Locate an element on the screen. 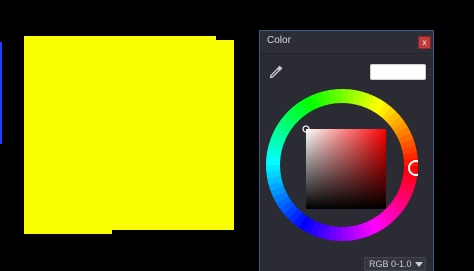 The image size is (474, 271). panel-title: Color is located at coordinates (279, 40).